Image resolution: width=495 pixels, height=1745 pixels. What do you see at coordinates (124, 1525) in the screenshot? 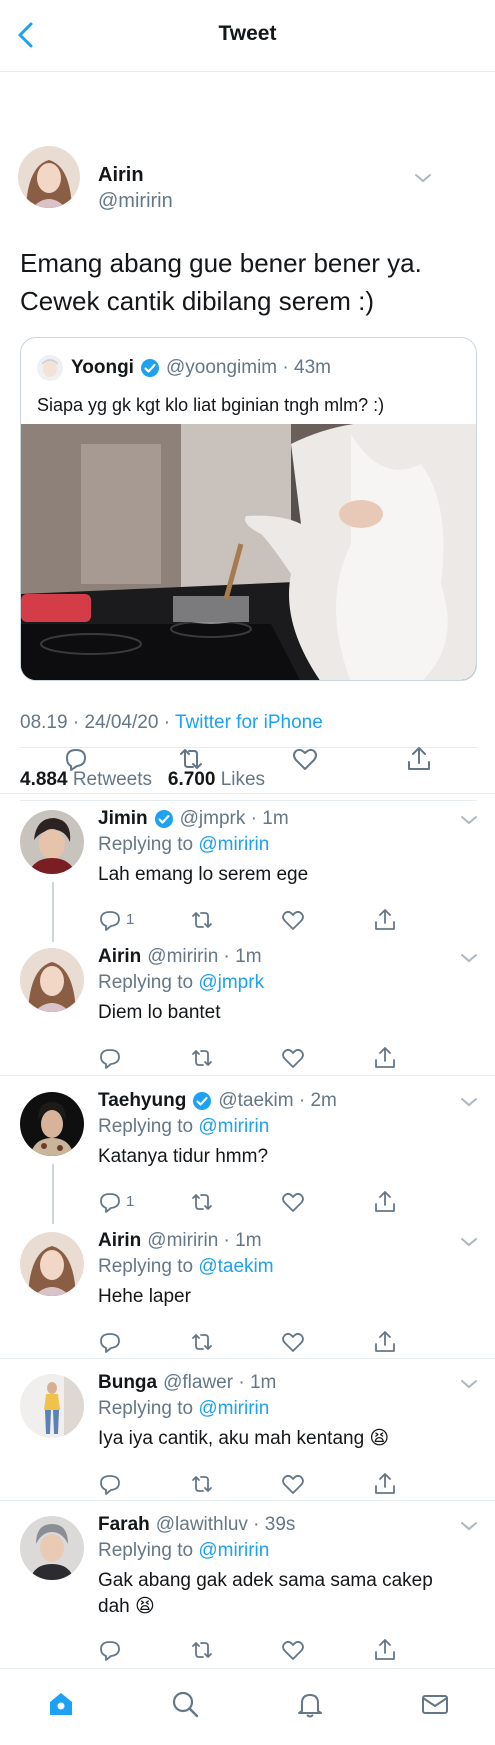
I see `reply-author-name: Farah` at bounding box center [124, 1525].